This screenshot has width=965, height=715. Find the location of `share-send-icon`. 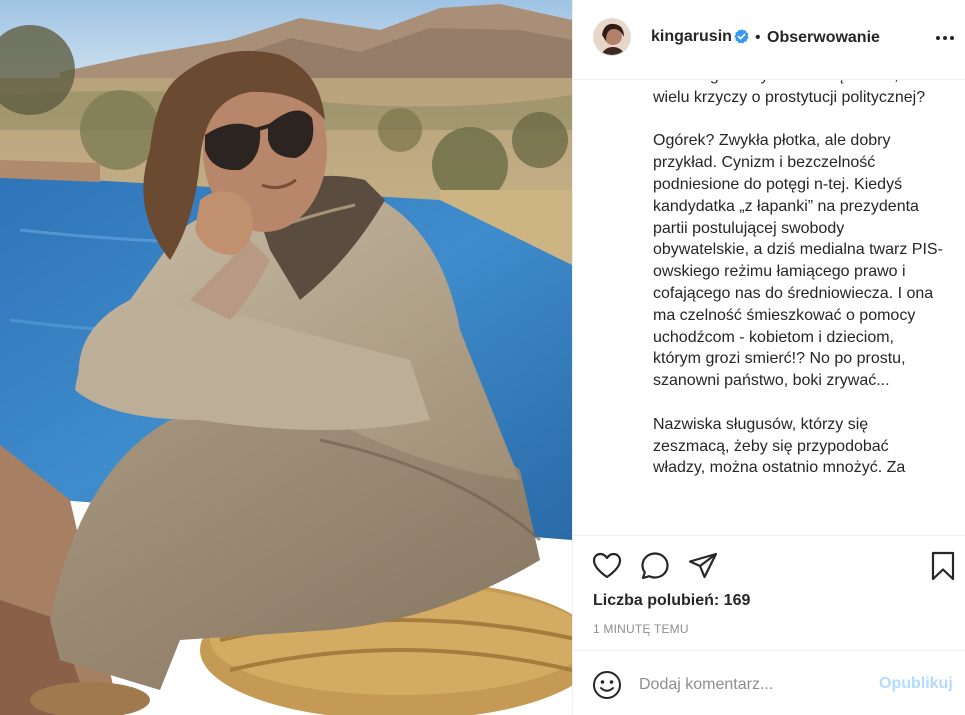

share-send-icon is located at coordinates (703, 566).